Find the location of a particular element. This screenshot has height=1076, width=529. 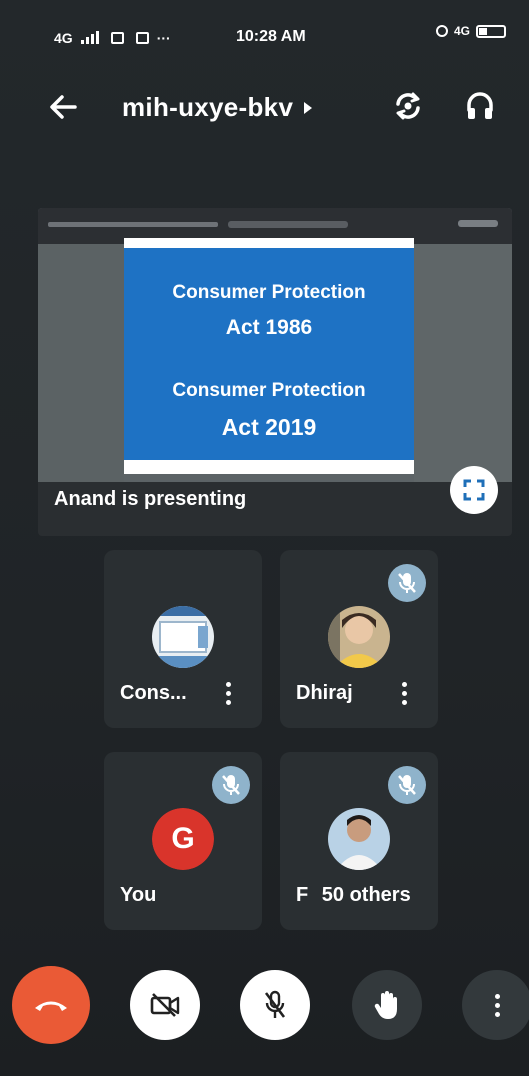

avatar: G is located at coordinates (183, 839).